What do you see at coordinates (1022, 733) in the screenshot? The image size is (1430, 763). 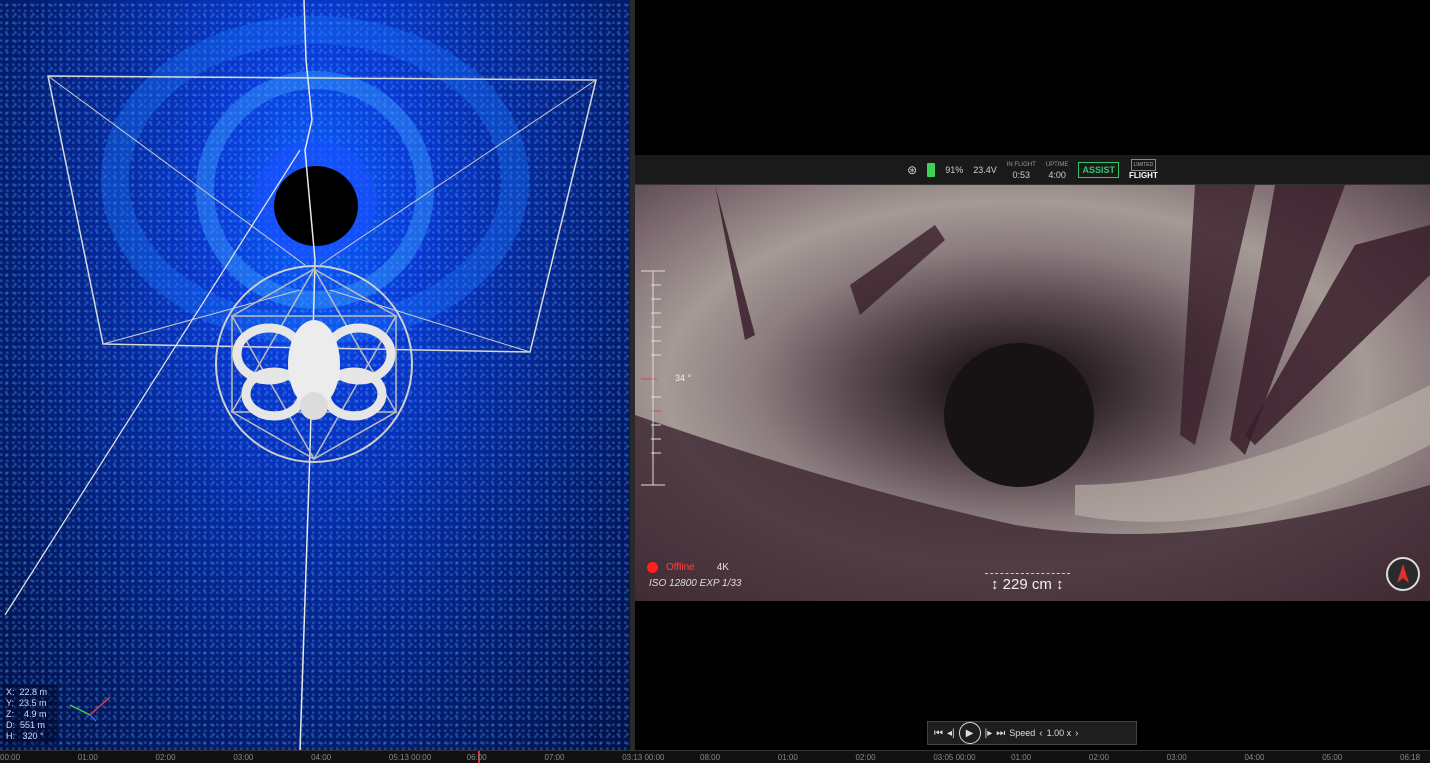 I see `speed-label: Speed` at bounding box center [1022, 733].